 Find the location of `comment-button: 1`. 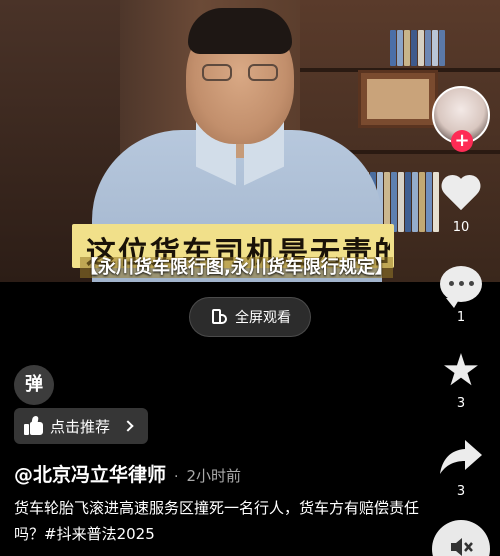

comment-button: 1 is located at coordinates (461, 295).